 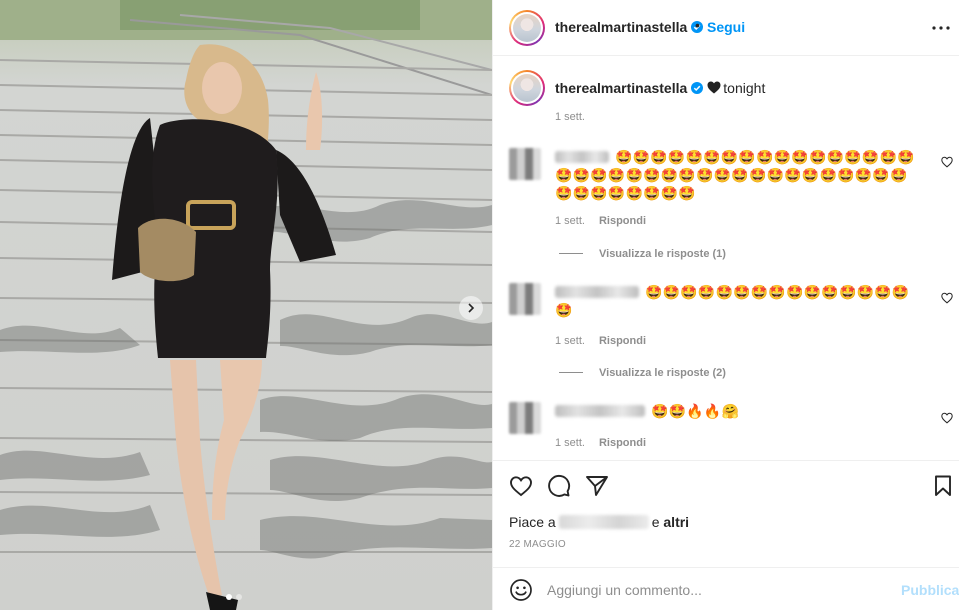 I want to click on post-date: 22 MAGGIO, so click(x=537, y=544).